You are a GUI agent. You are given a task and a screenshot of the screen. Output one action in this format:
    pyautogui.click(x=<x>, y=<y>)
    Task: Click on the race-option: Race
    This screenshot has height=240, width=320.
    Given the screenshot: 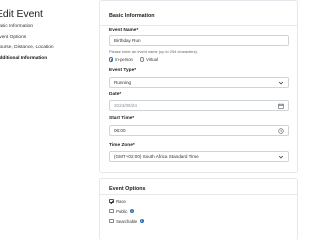 What is the action you would take?
    pyautogui.click(x=117, y=201)
    